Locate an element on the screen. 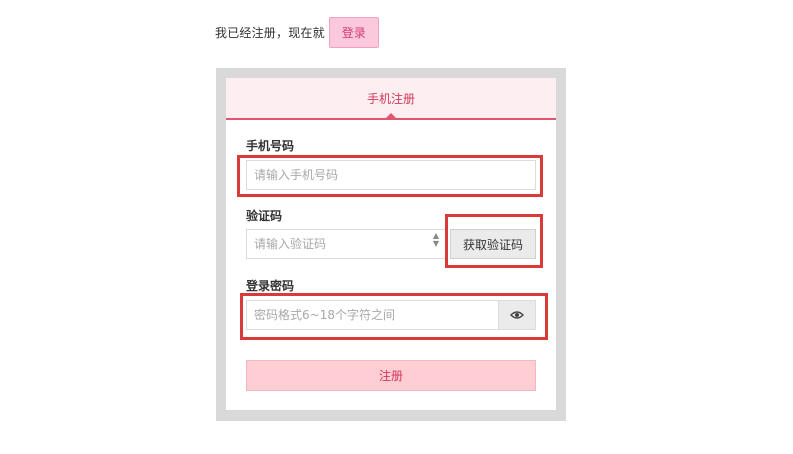  phone-input is located at coordinates (391, 175).